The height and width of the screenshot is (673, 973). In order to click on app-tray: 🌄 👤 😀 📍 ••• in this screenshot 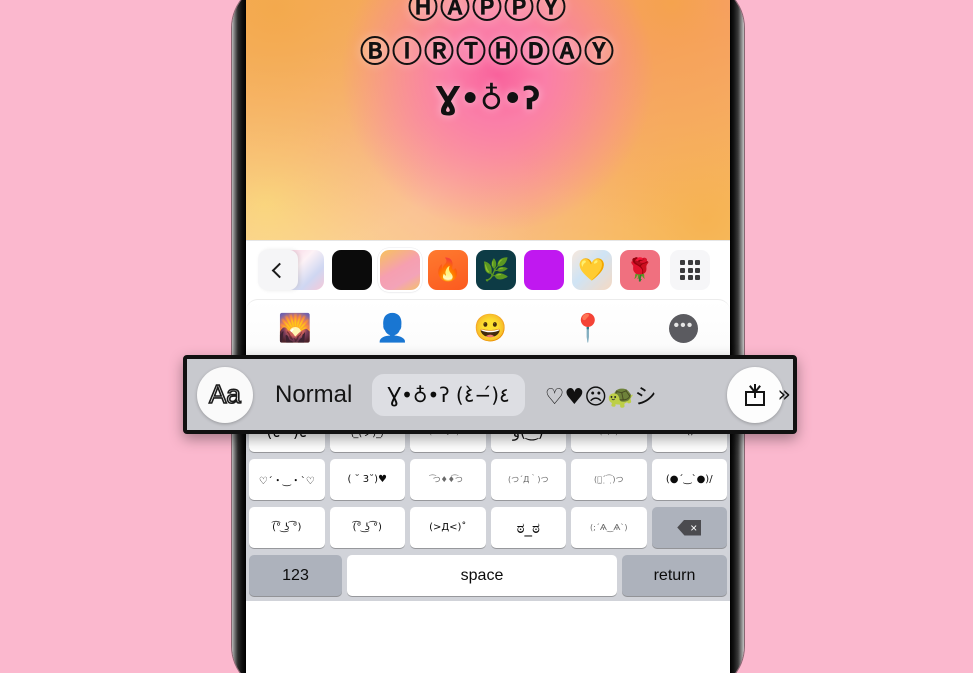, I will do `click(488, 328)`.